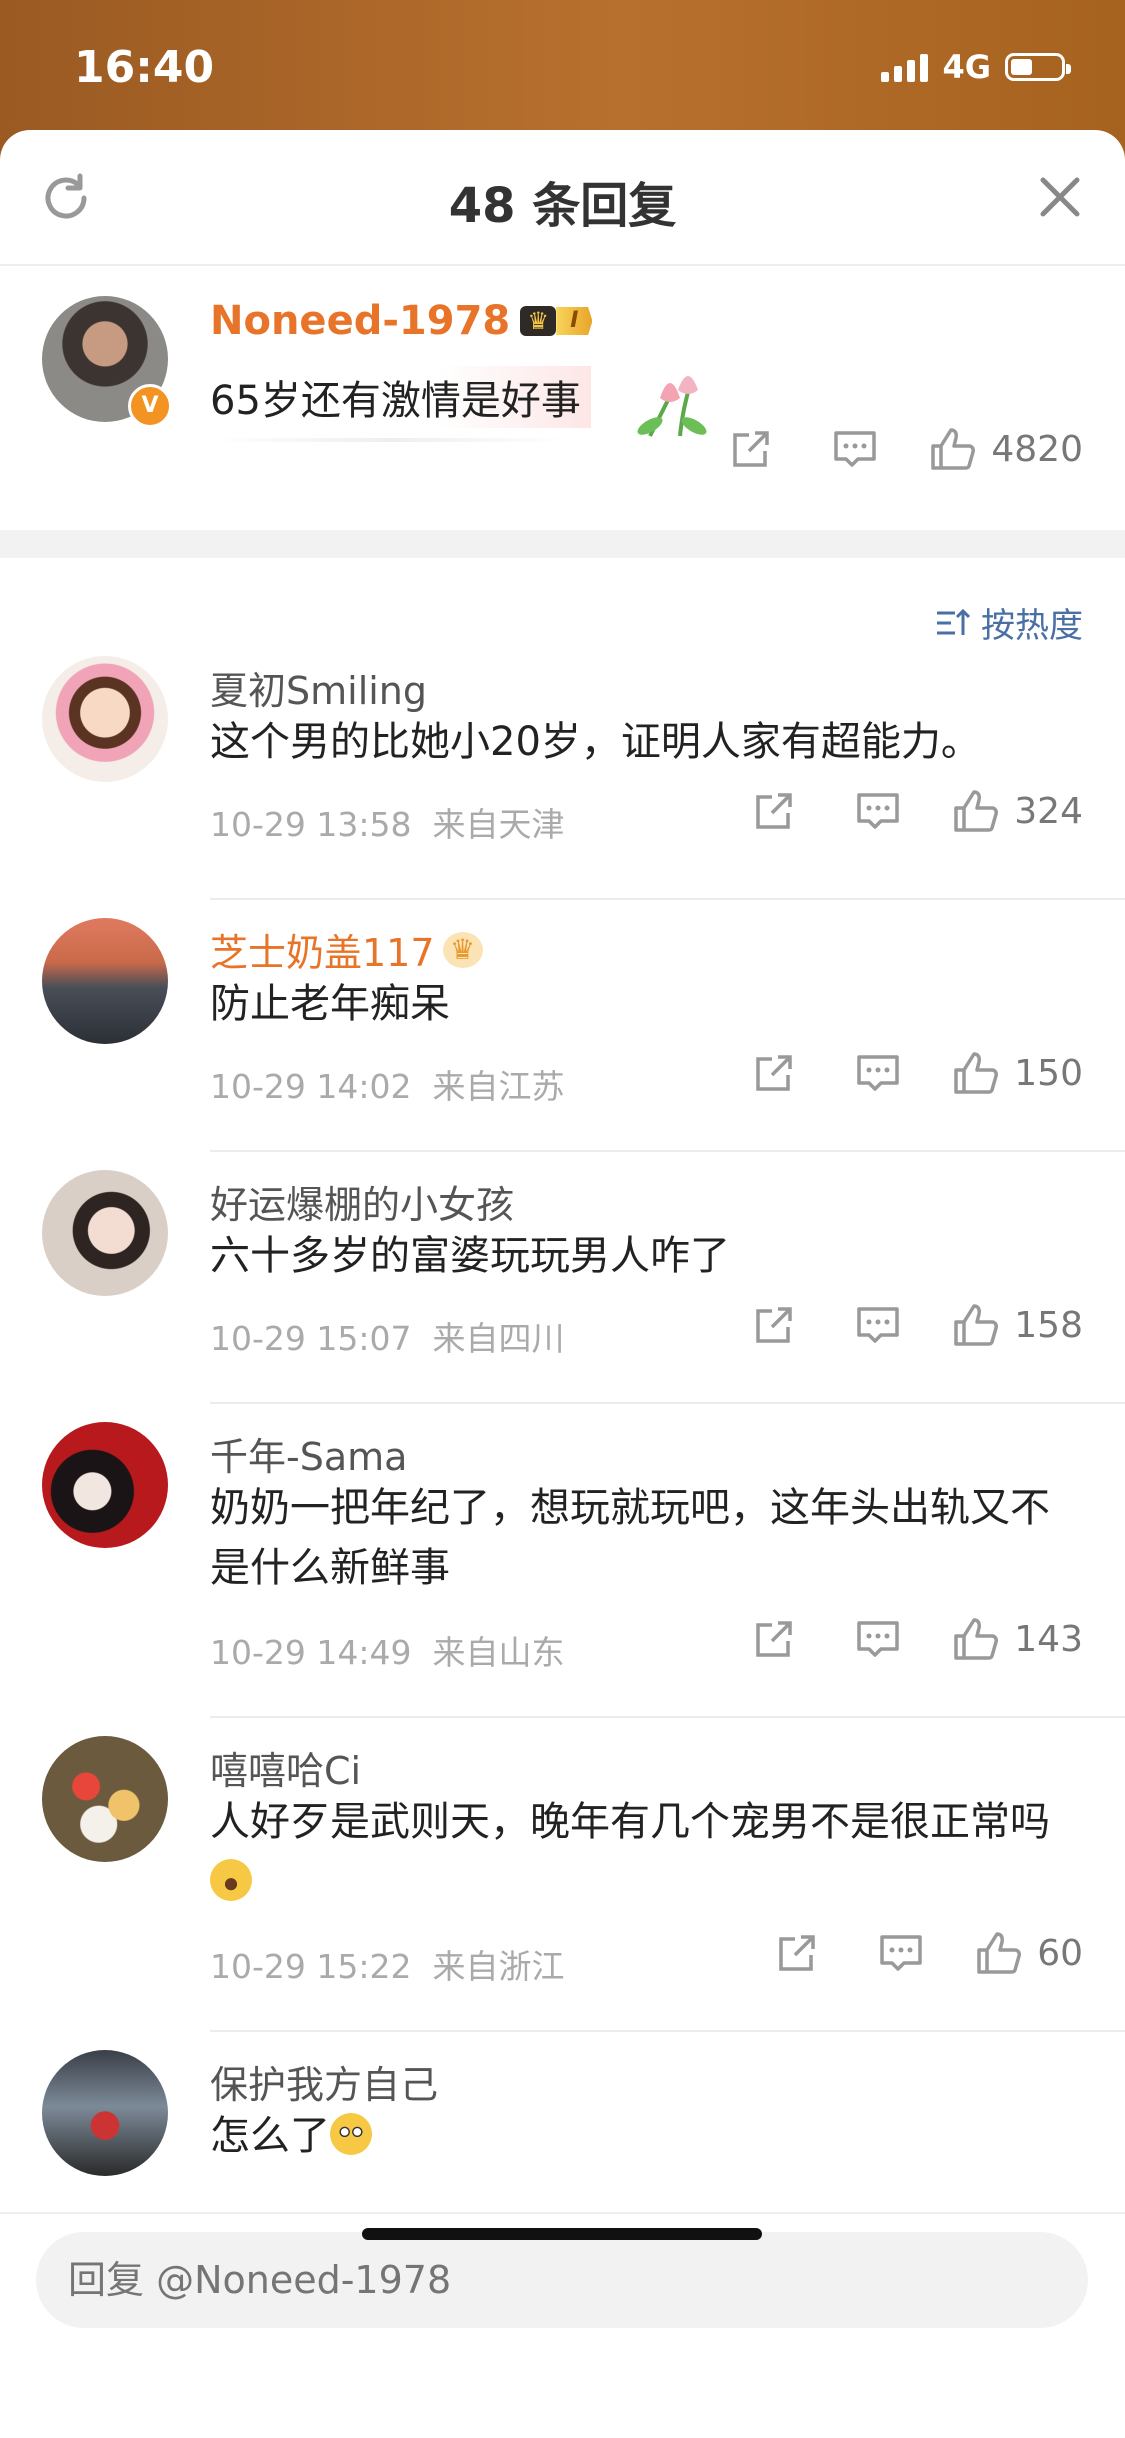  I want to click on comment-meta: 10-29 15:22 来自浙江, so click(387, 1964).